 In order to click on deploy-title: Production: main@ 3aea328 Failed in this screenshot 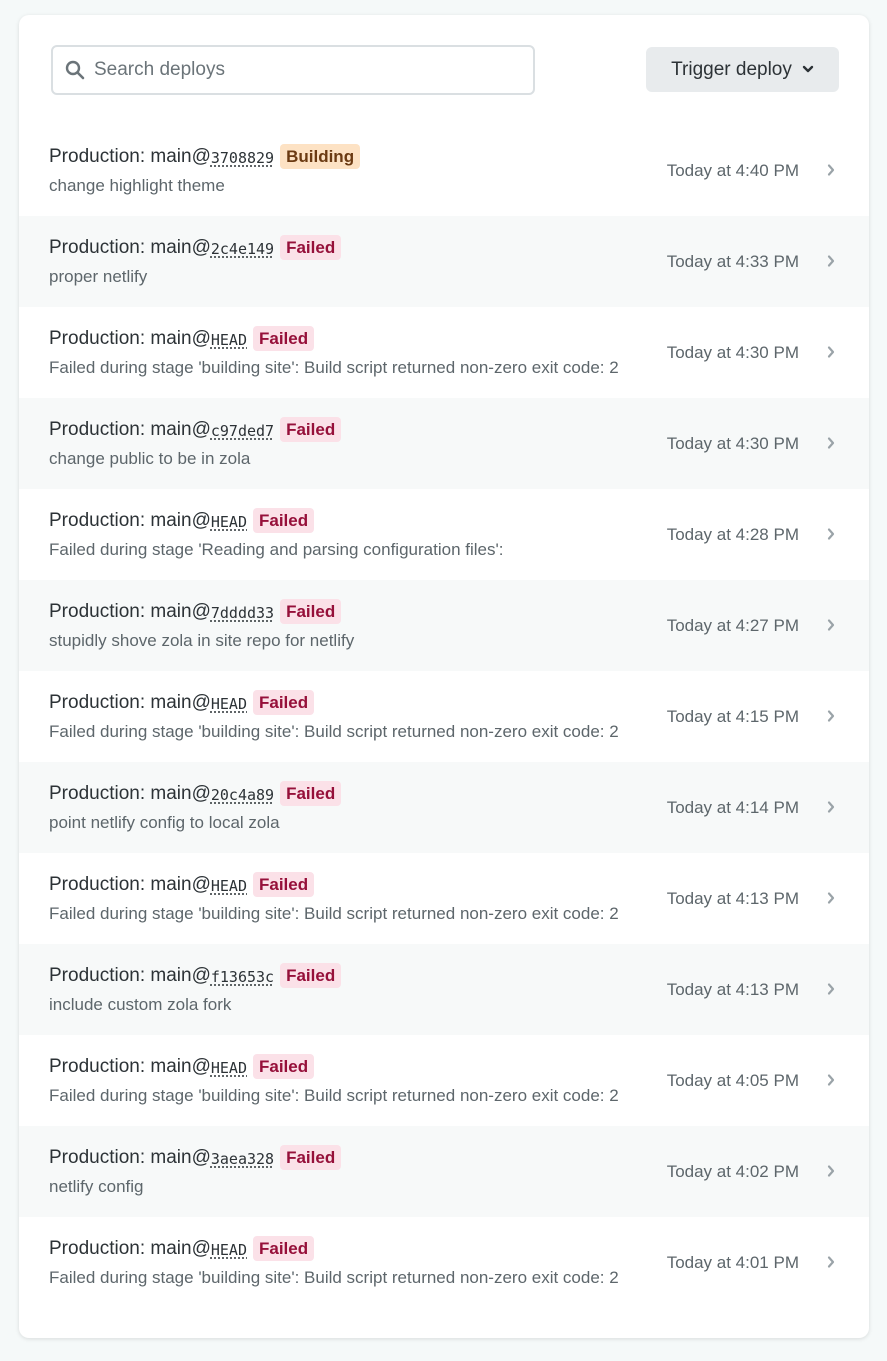, I will do `click(195, 1157)`.